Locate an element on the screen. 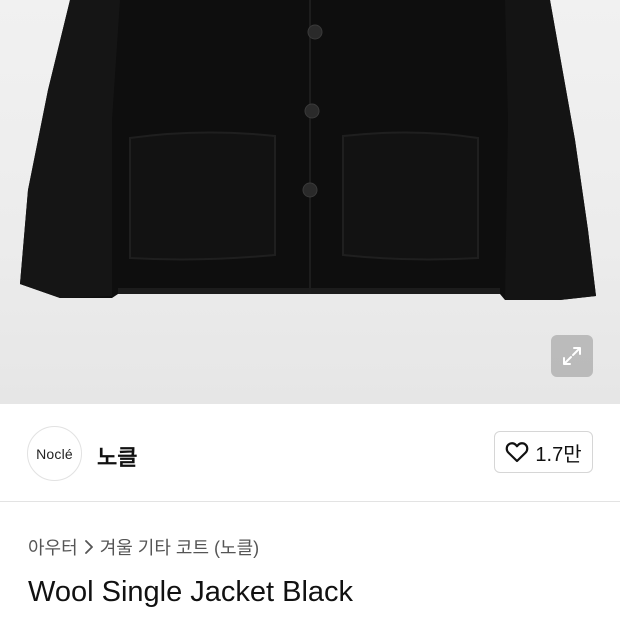  like-count: 1.7만 is located at coordinates (558, 454).